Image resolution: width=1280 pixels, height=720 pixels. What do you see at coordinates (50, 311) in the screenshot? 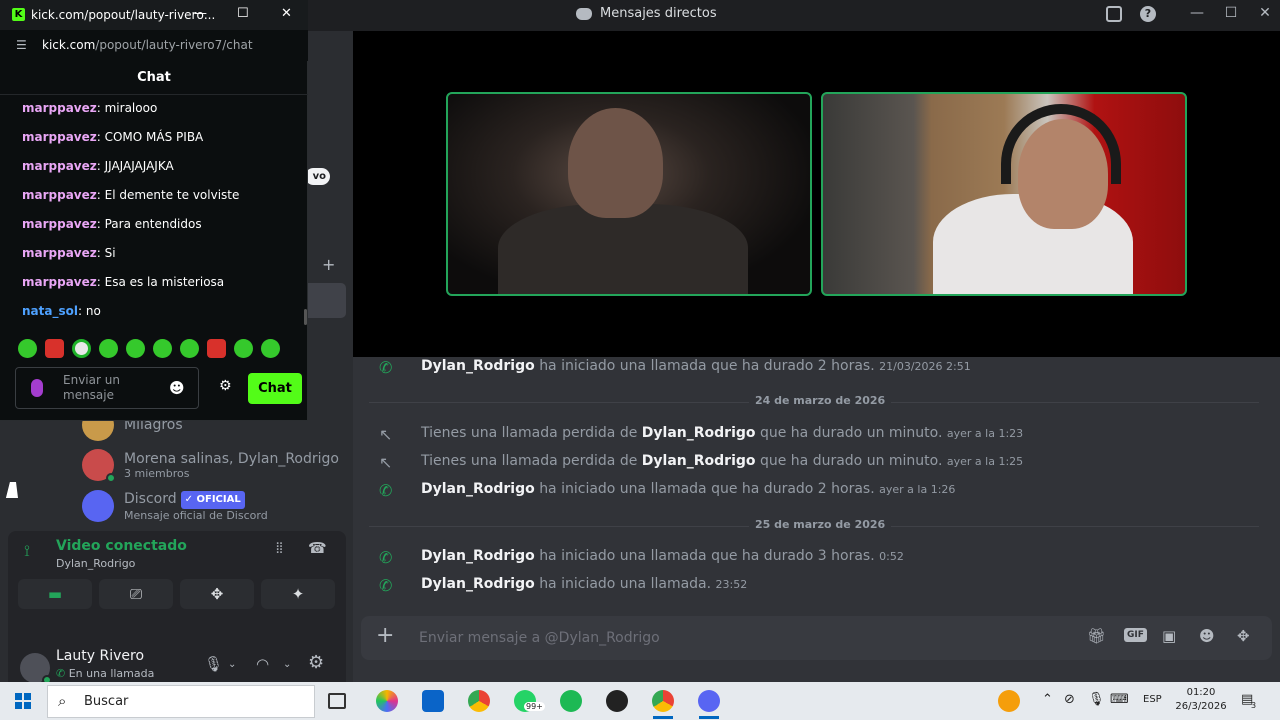
I see `chat-username: nata_sol` at bounding box center [50, 311].